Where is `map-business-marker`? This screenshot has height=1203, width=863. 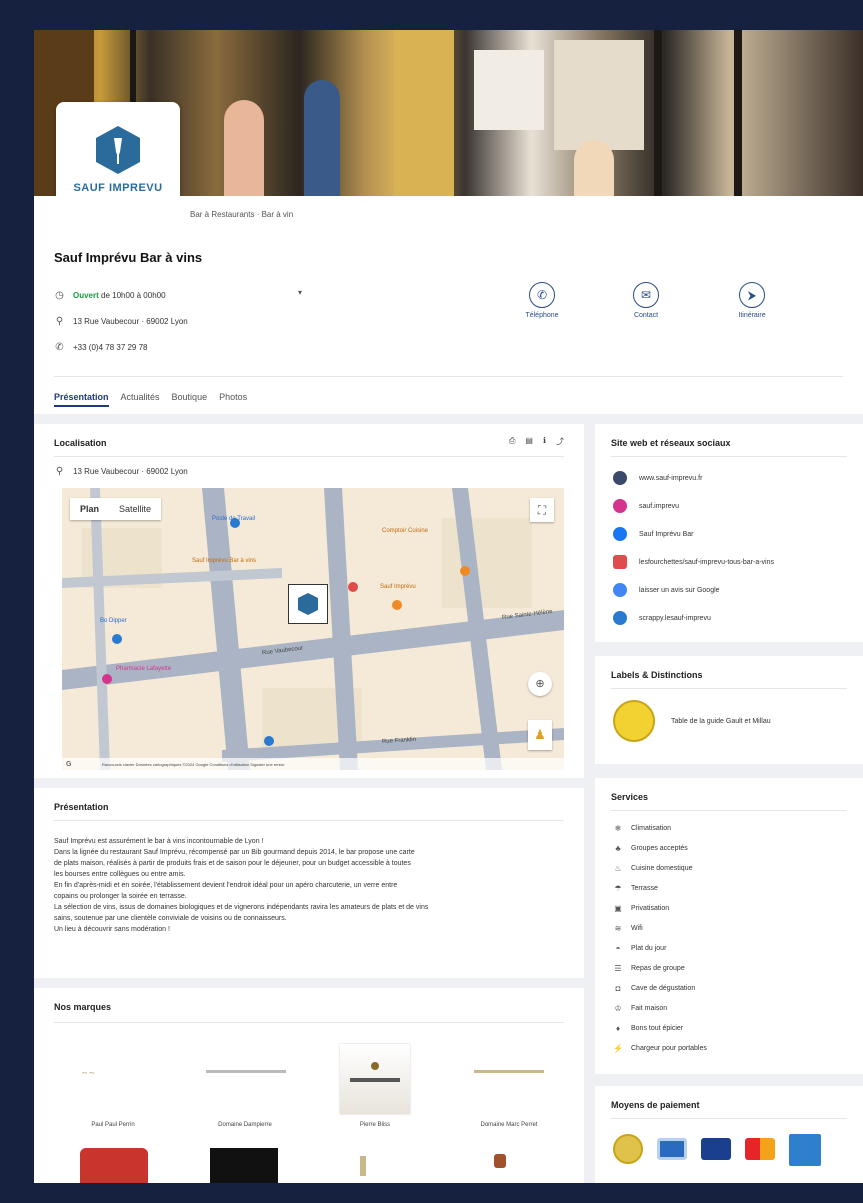
map-business-marker is located at coordinates (308, 604).